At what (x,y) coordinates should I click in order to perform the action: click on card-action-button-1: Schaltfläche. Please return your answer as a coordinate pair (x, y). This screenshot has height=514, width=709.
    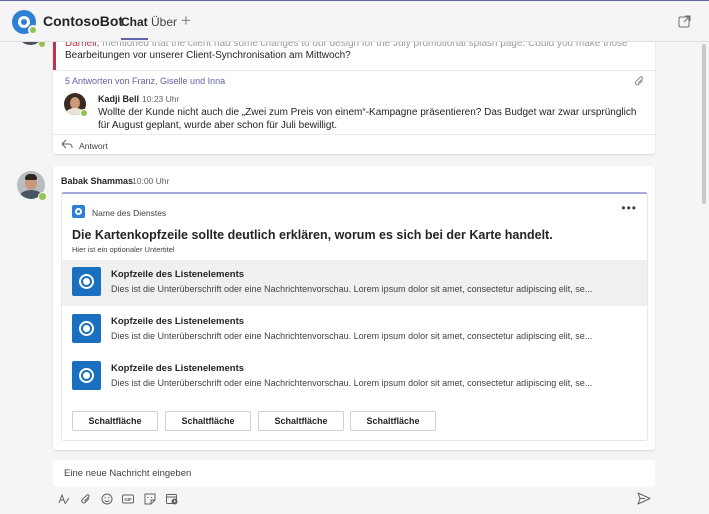
    Looking at the image, I should click on (115, 421).